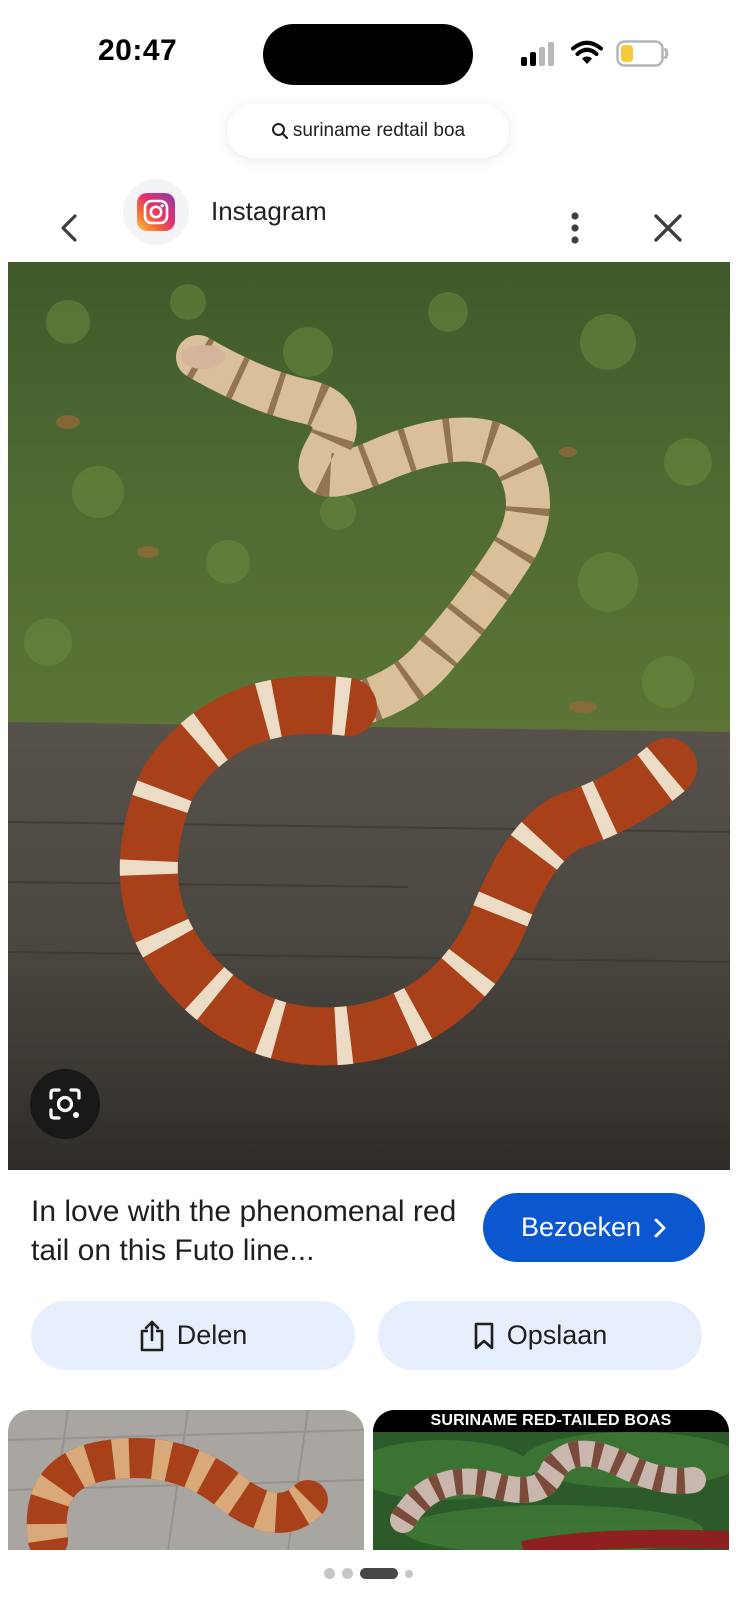 This screenshot has width=736, height=1600. I want to click on related-image-2: SURINAME RED-TAILED BOAS, so click(551, 1480).